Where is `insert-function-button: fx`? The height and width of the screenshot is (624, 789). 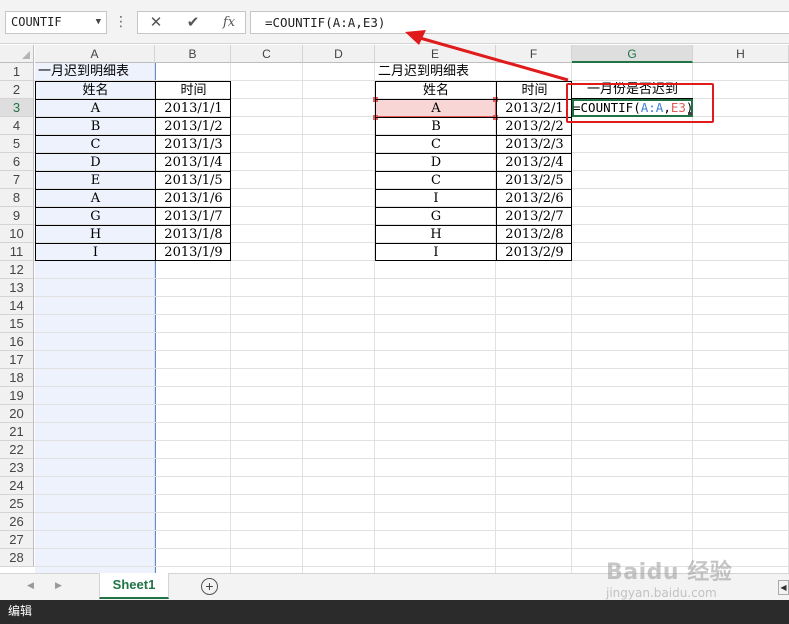 insert-function-button: fx is located at coordinates (229, 23).